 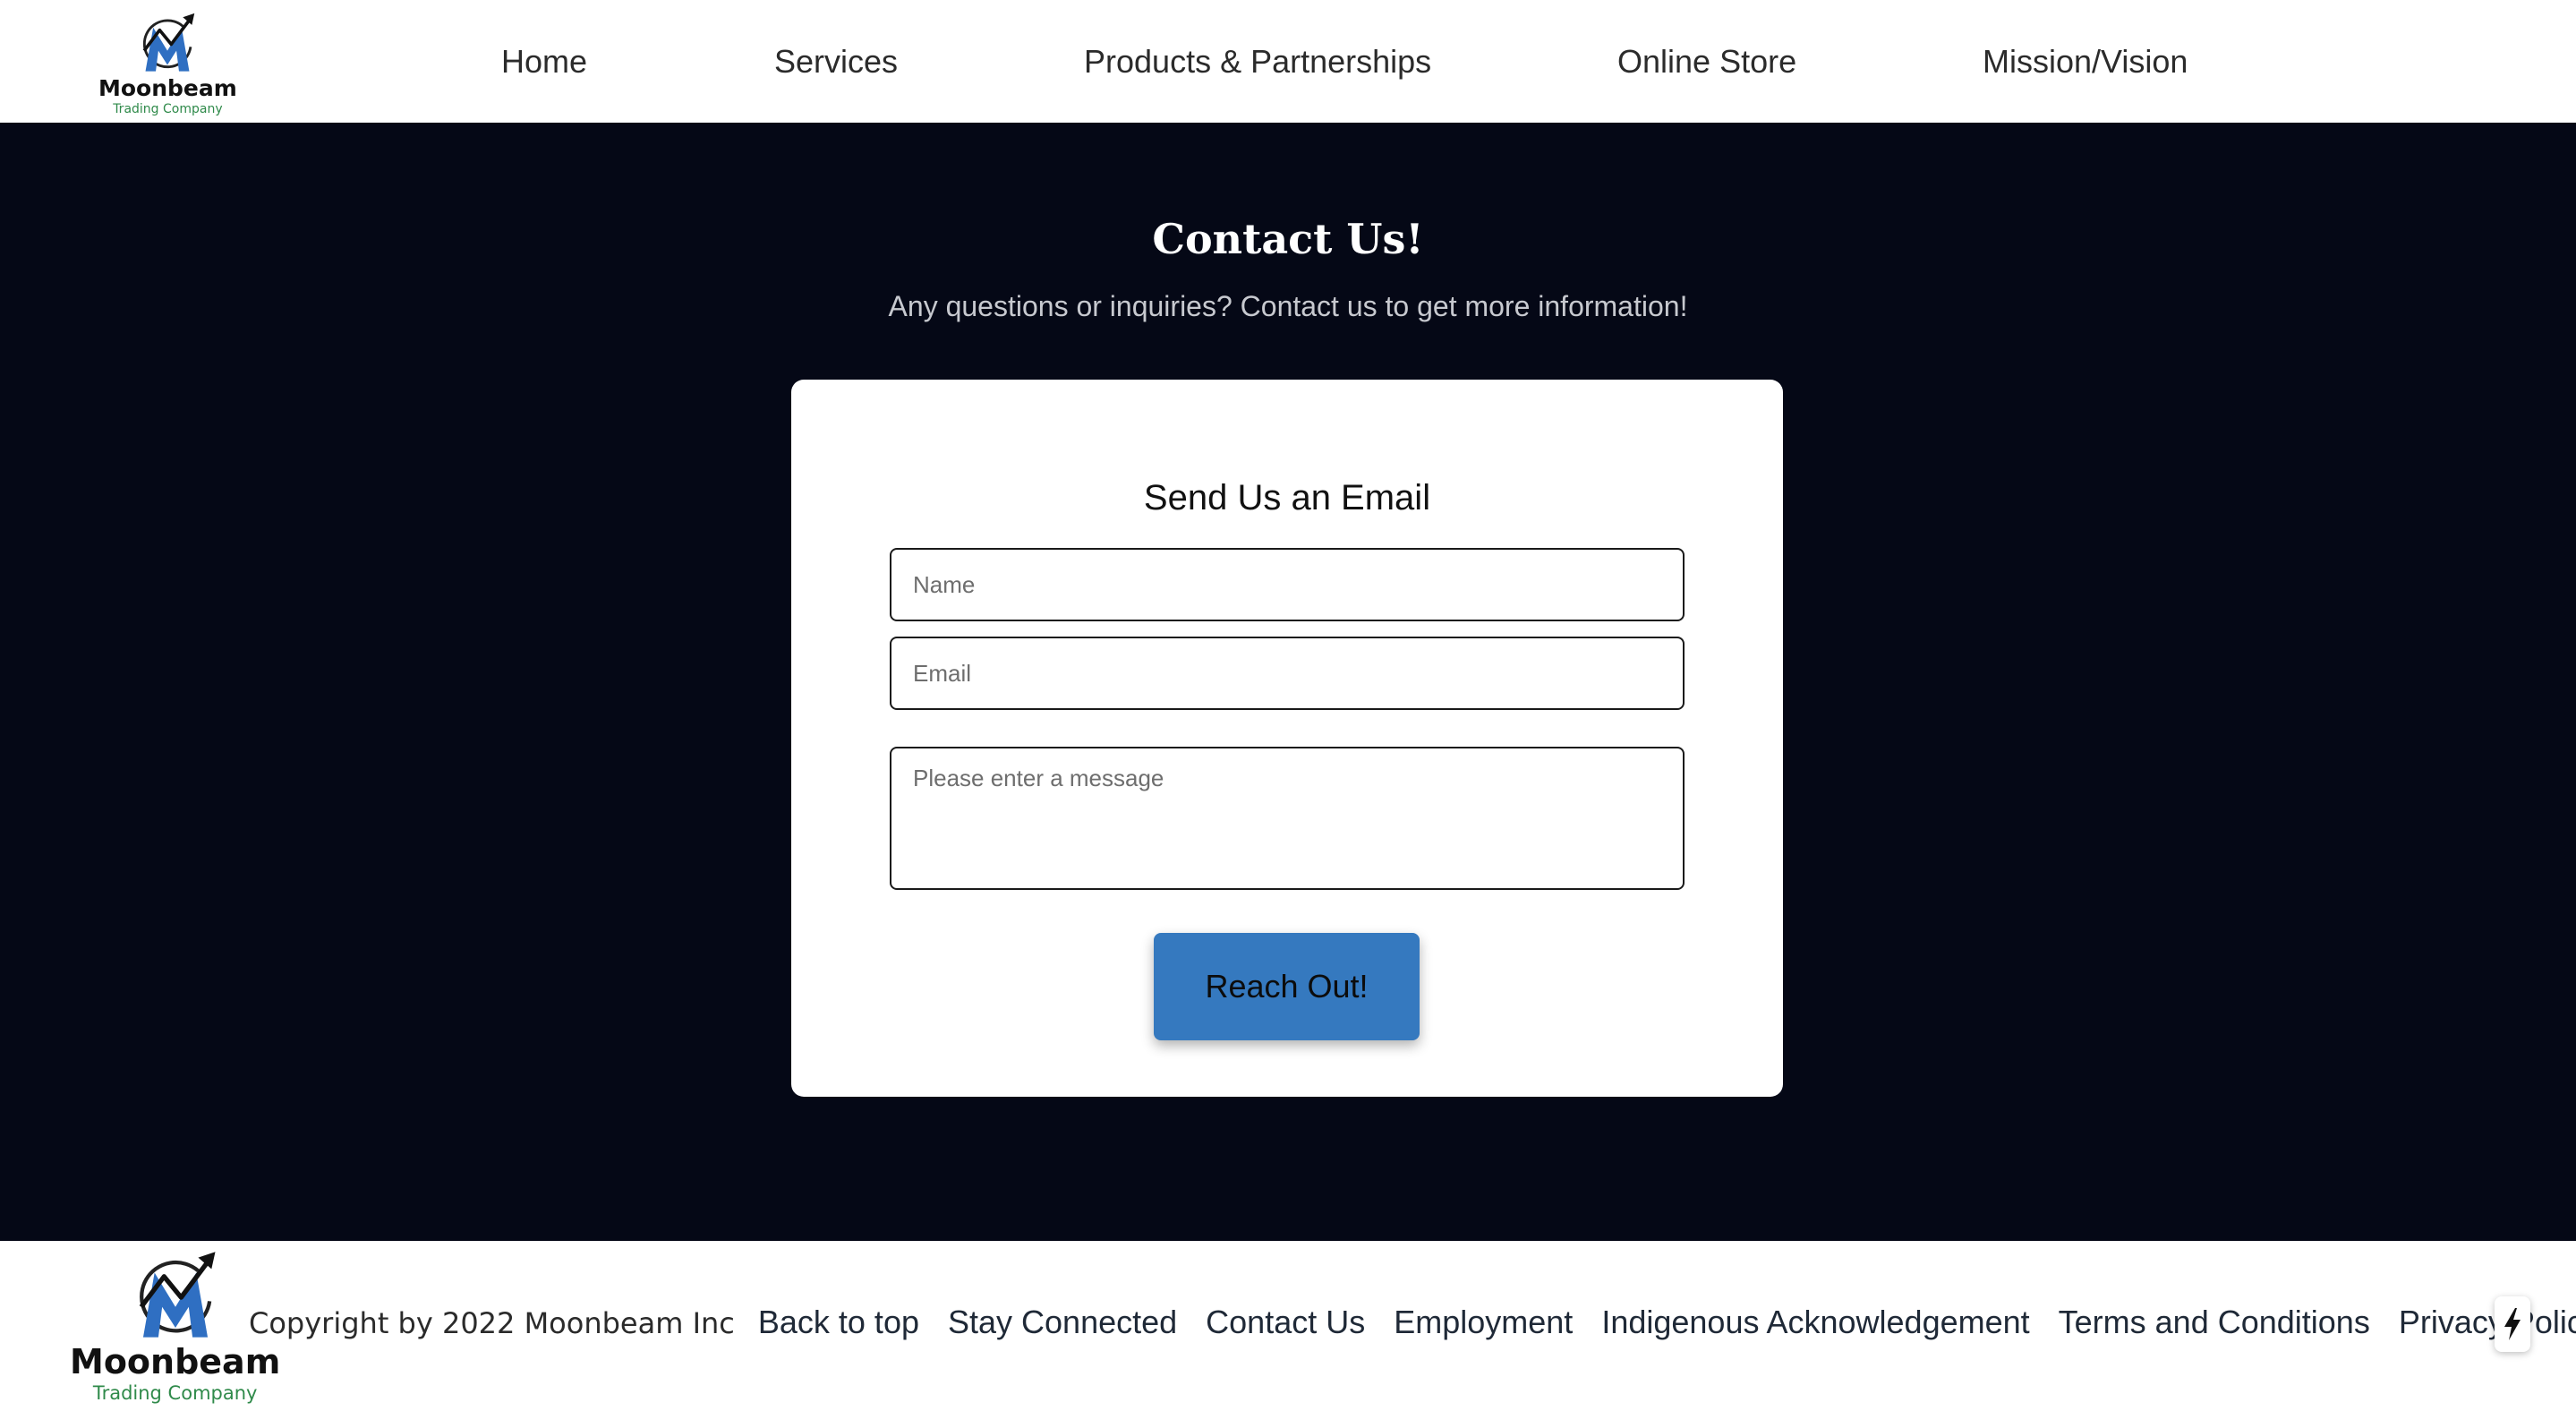 I want to click on copyright-text: Copyright by 2022 Moonbeam Inc, so click(x=492, y=1323).